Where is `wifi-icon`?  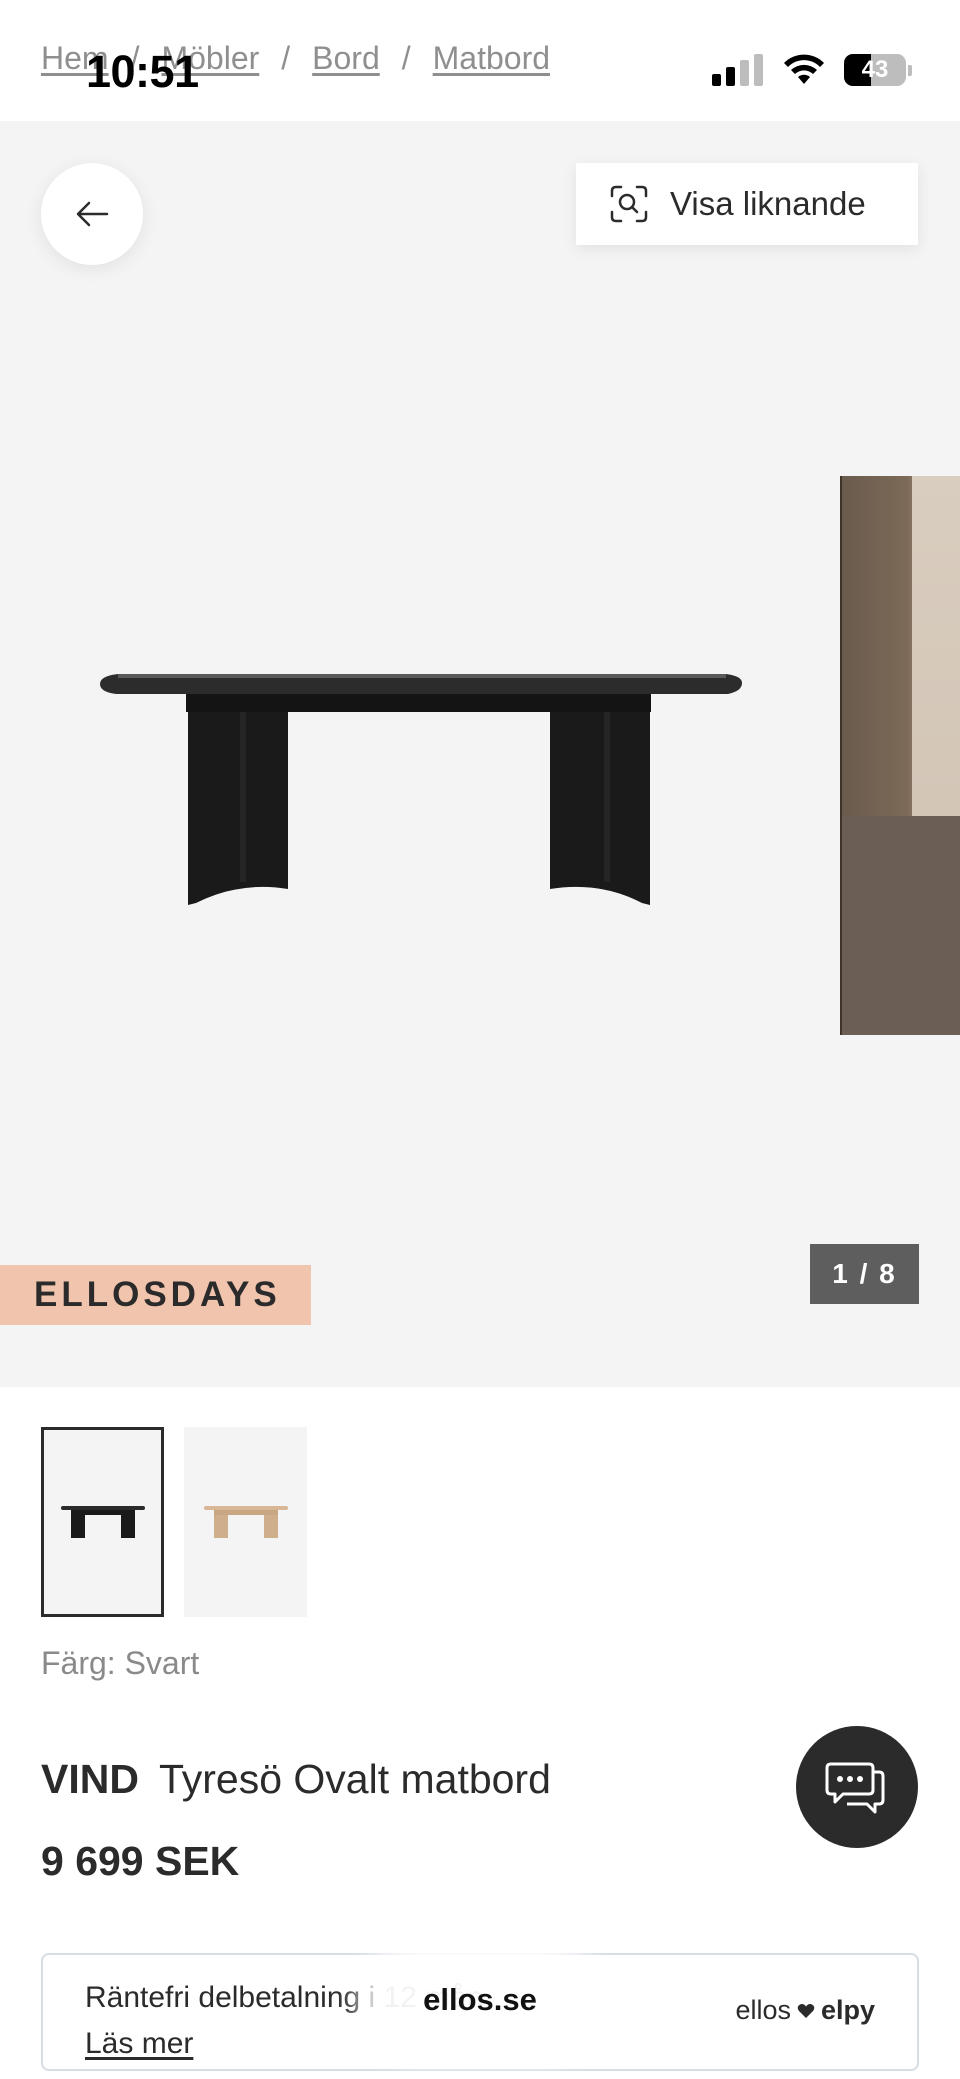
wifi-icon is located at coordinates (804, 69).